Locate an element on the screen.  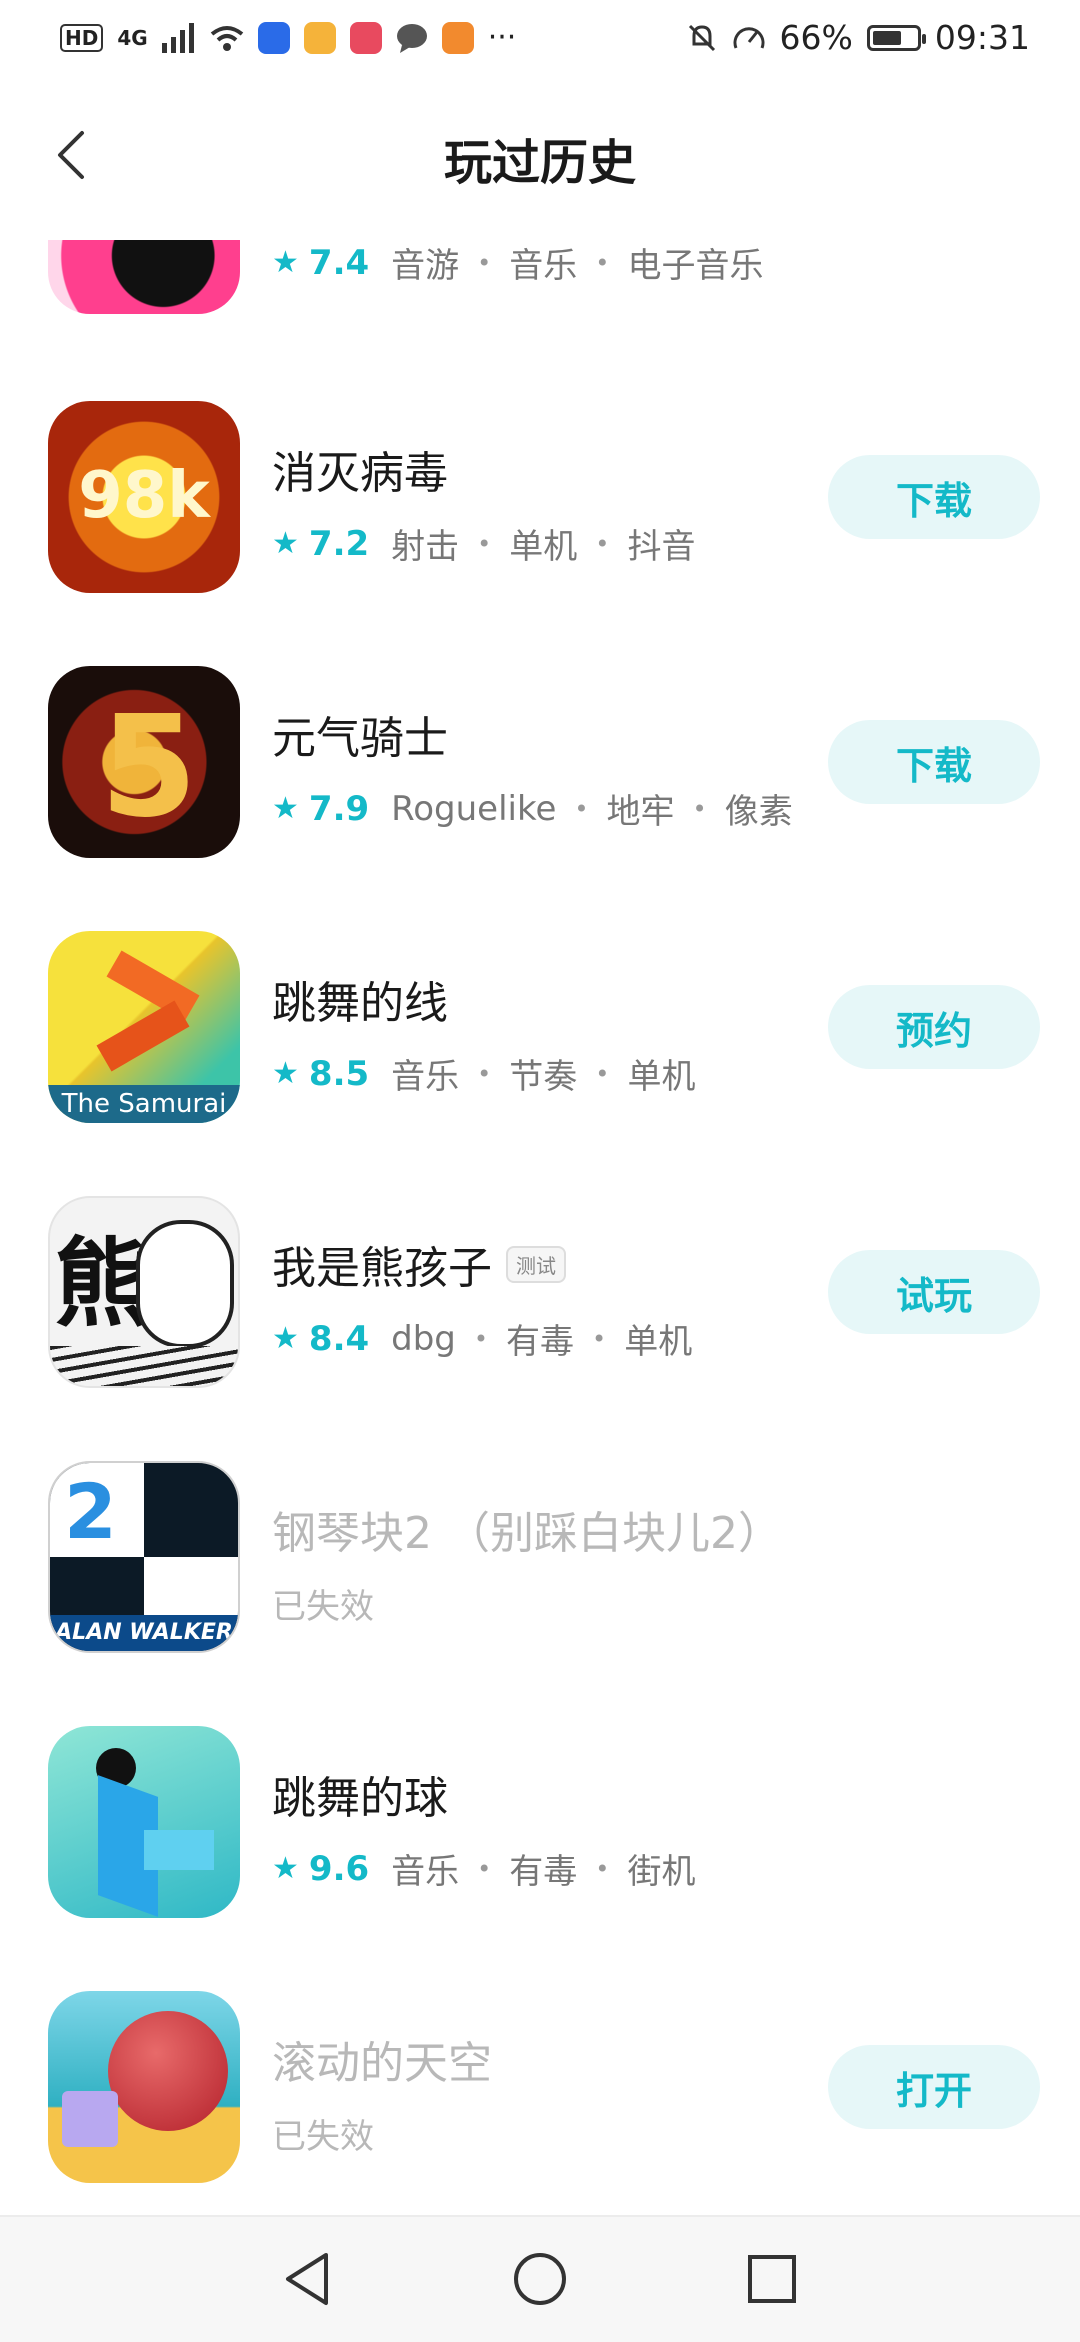
tag: 射击 is located at coordinates (425, 547).